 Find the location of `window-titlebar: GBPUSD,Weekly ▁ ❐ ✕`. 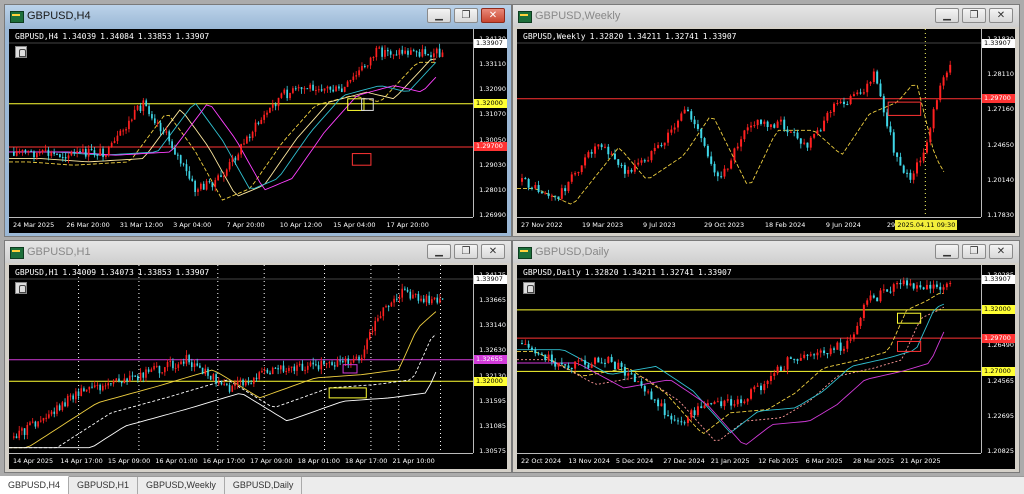

window-titlebar: GBPUSD,Weekly ▁ ❐ ✕ is located at coordinates (766, 16).